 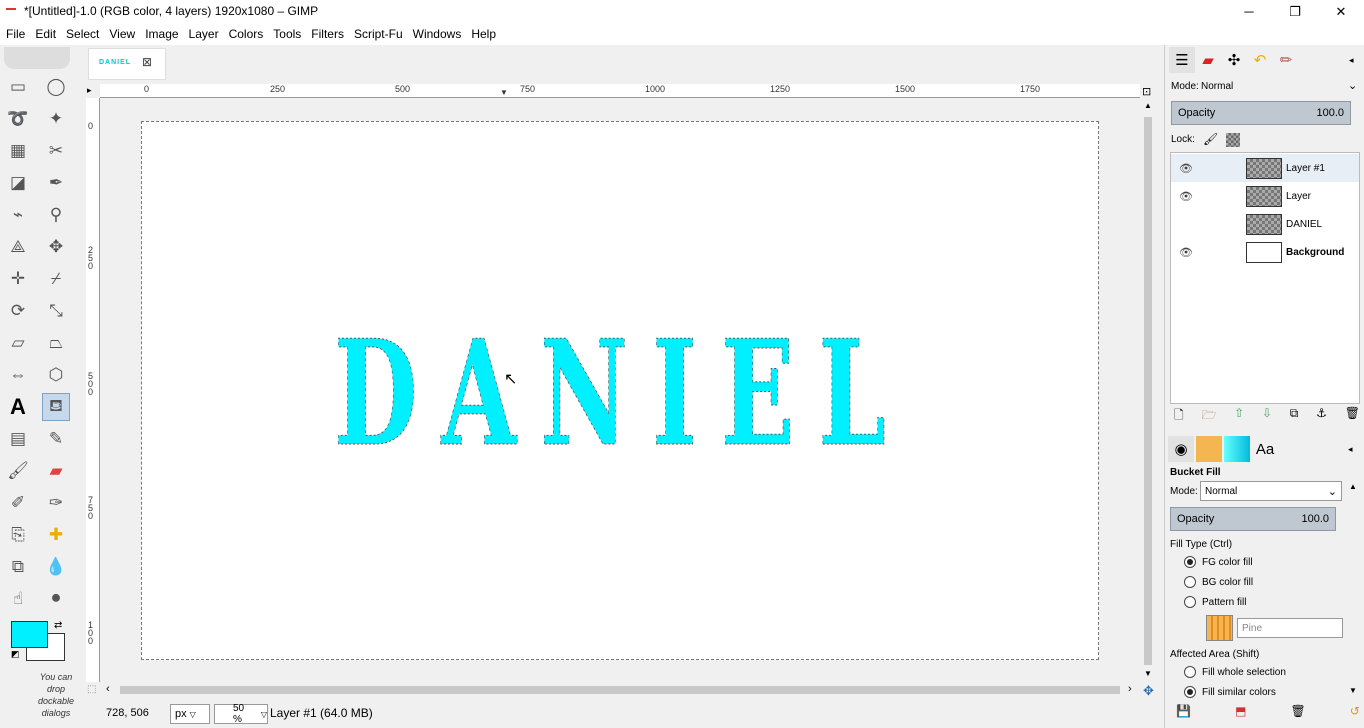 What do you see at coordinates (18, 567) in the screenshot?
I see `perspective-clone-icon: ⧉` at bounding box center [18, 567].